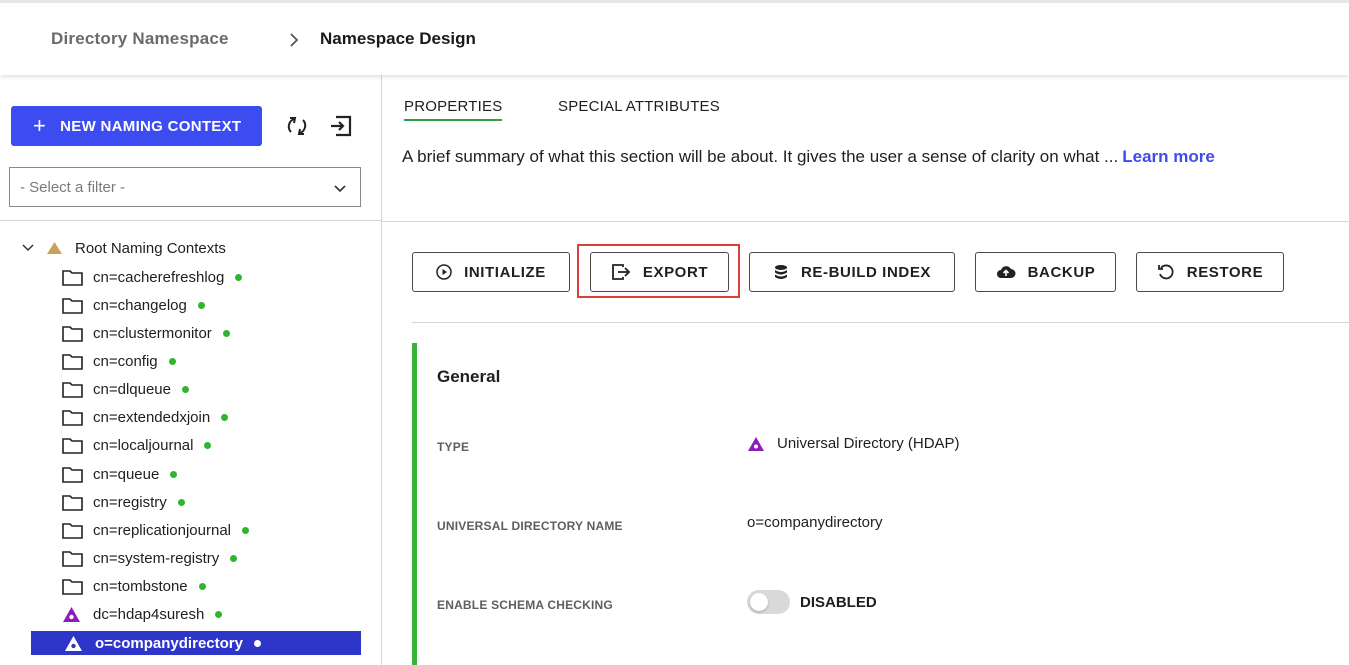 The height and width of the screenshot is (665, 1349). I want to click on page-header: Directory Namespace Namespace Design, so click(674, 37).